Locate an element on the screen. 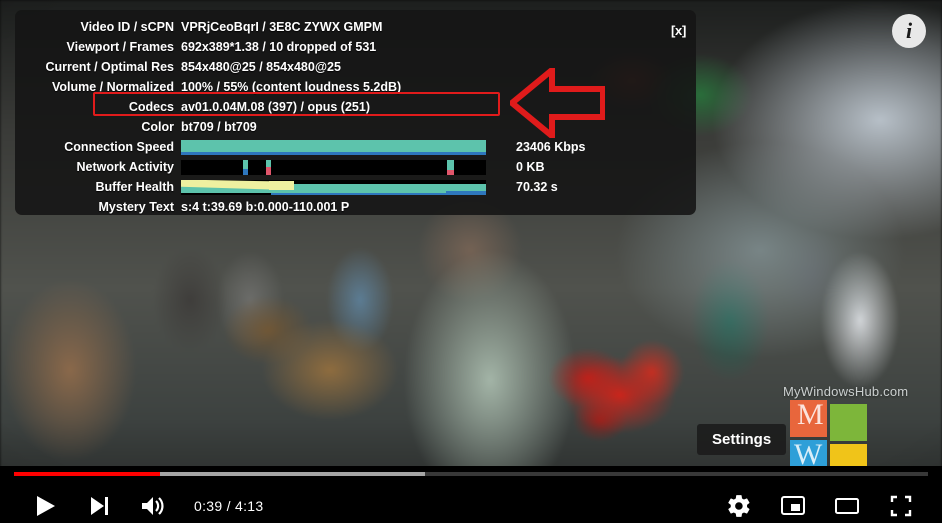  stats-value: 100% / 55% (content loudness 5.2dB) is located at coordinates (291, 87).